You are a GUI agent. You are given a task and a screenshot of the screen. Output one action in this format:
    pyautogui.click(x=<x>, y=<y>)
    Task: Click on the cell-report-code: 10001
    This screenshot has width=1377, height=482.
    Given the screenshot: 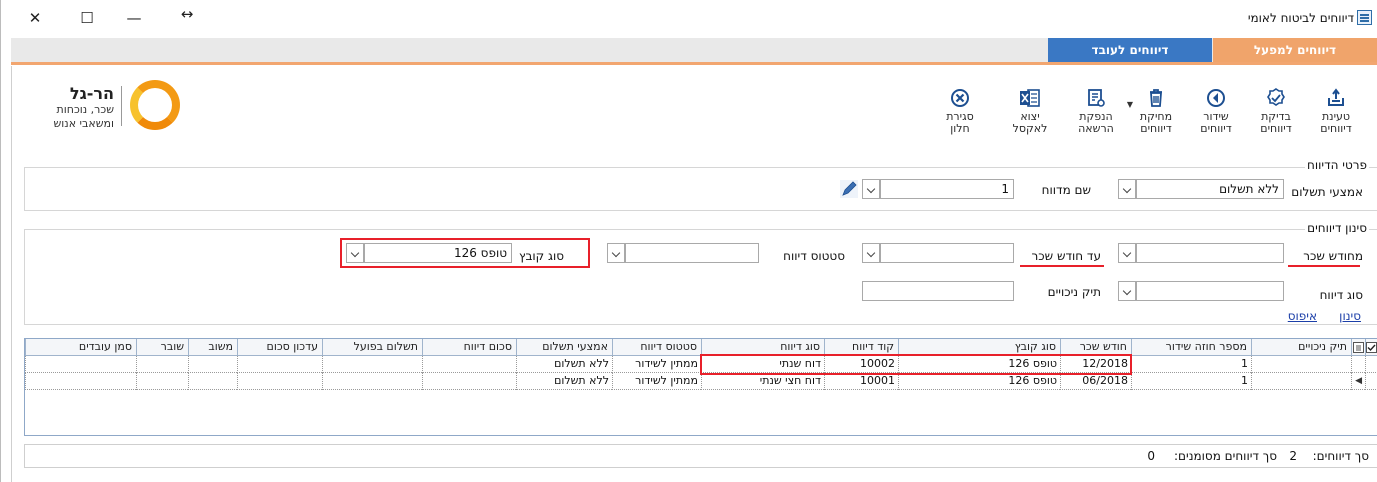 What is the action you would take?
    pyautogui.click(x=861, y=381)
    